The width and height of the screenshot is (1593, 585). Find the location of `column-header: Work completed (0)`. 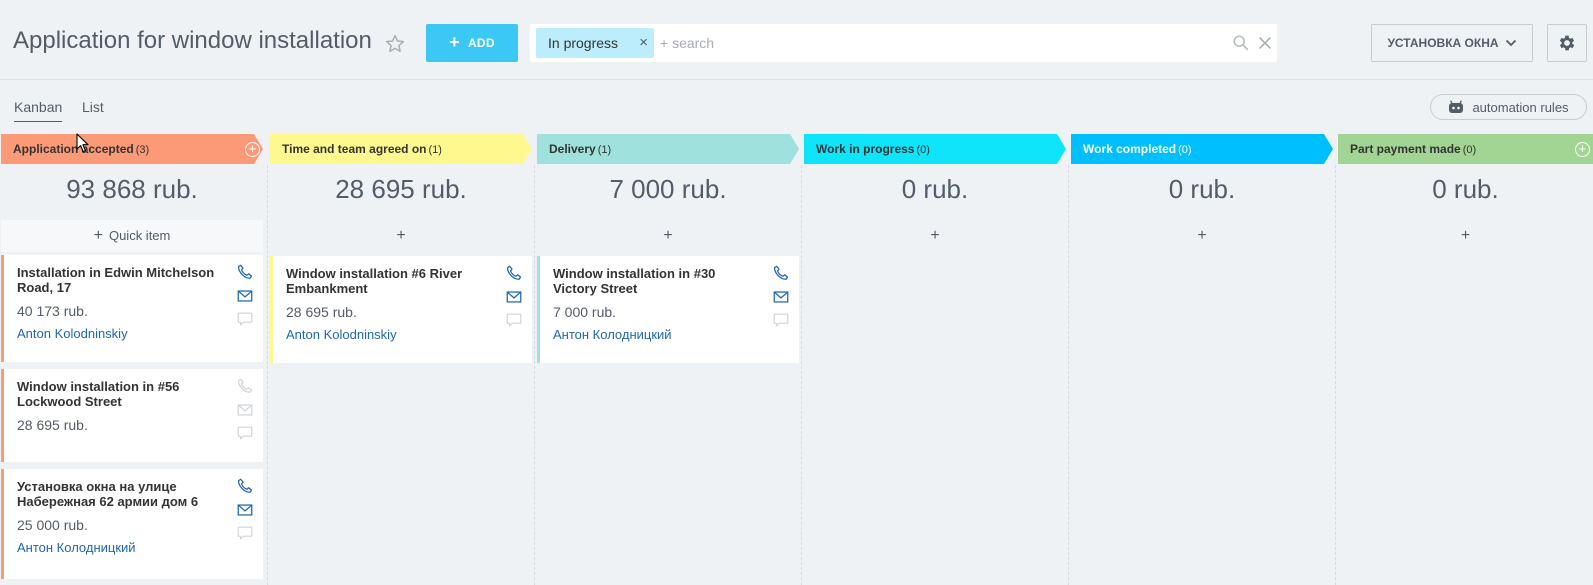

column-header: Work completed (0) is located at coordinates (1202, 149).